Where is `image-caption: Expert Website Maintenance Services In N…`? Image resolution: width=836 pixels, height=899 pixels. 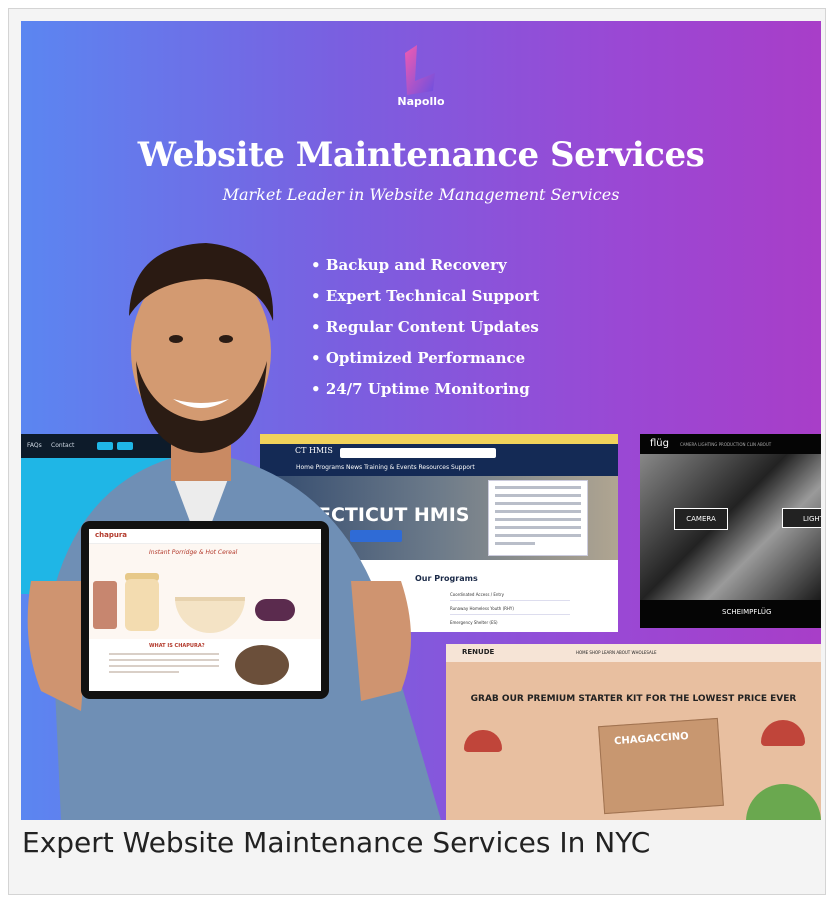 image-caption: Expert Website Maintenance Services In N… is located at coordinates (336, 842).